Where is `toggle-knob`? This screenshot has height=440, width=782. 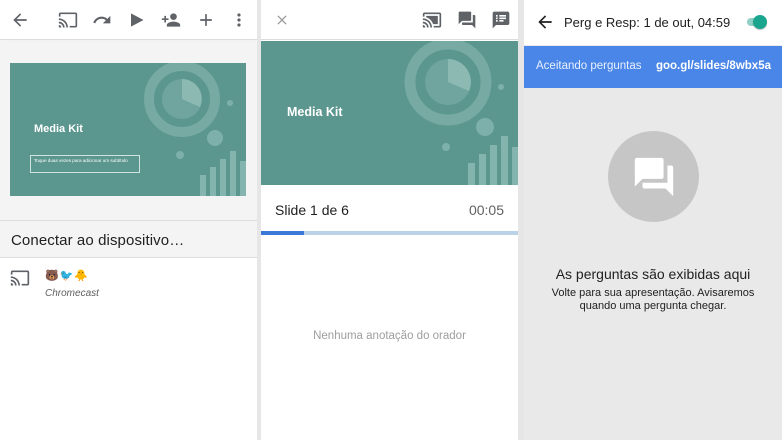 toggle-knob is located at coordinates (760, 22).